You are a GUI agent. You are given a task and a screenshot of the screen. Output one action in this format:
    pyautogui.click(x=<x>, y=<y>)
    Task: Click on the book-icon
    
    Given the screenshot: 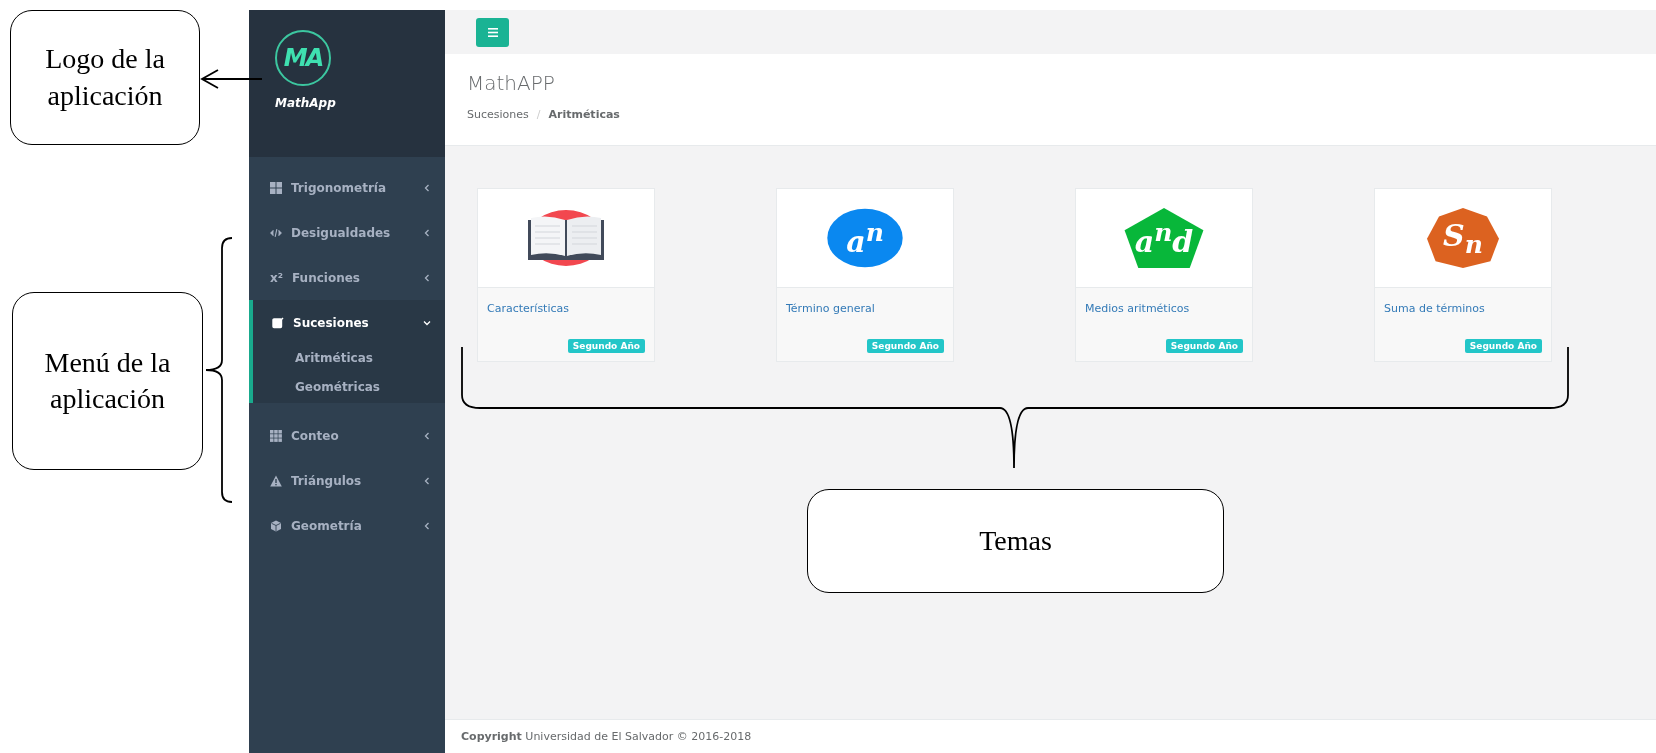 What is the action you would take?
    pyautogui.click(x=566, y=238)
    